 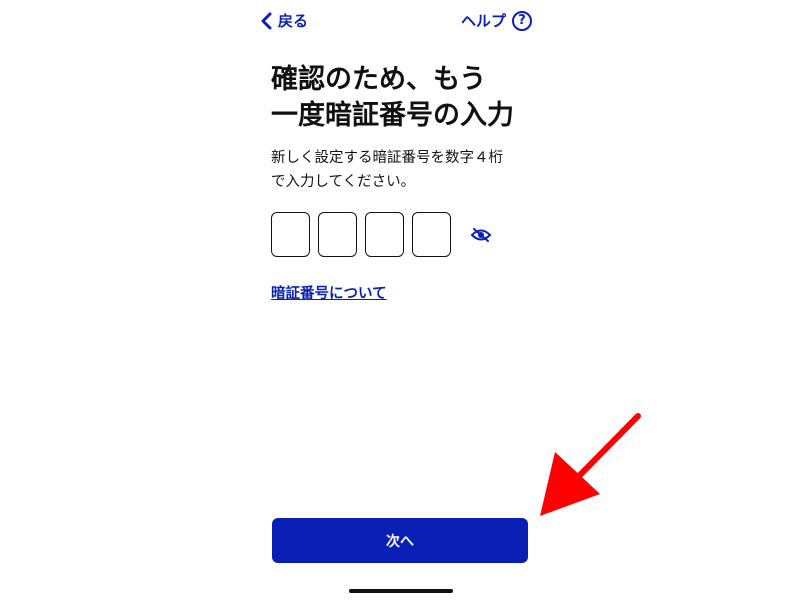 I want to click on visibility-toggle, so click(x=481, y=235).